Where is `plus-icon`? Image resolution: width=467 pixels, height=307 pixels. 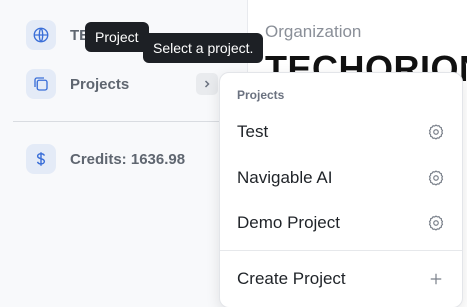 plus-icon is located at coordinates (436, 279).